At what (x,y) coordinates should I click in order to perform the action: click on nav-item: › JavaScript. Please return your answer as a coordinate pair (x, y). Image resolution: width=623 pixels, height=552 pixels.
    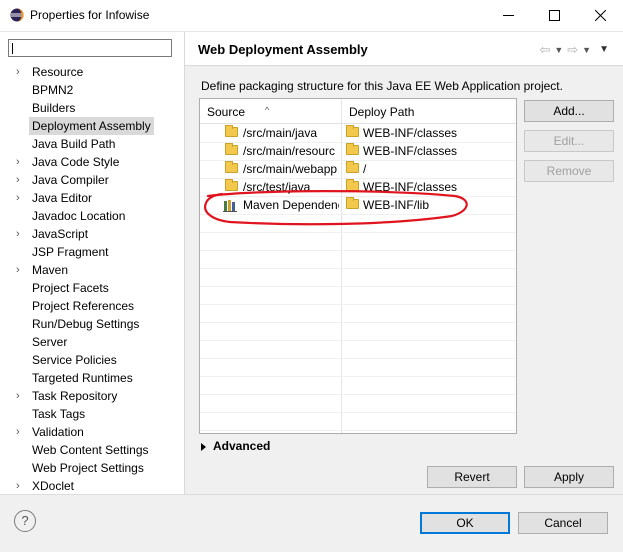
    Looking at the image, I should click on (92, 234).